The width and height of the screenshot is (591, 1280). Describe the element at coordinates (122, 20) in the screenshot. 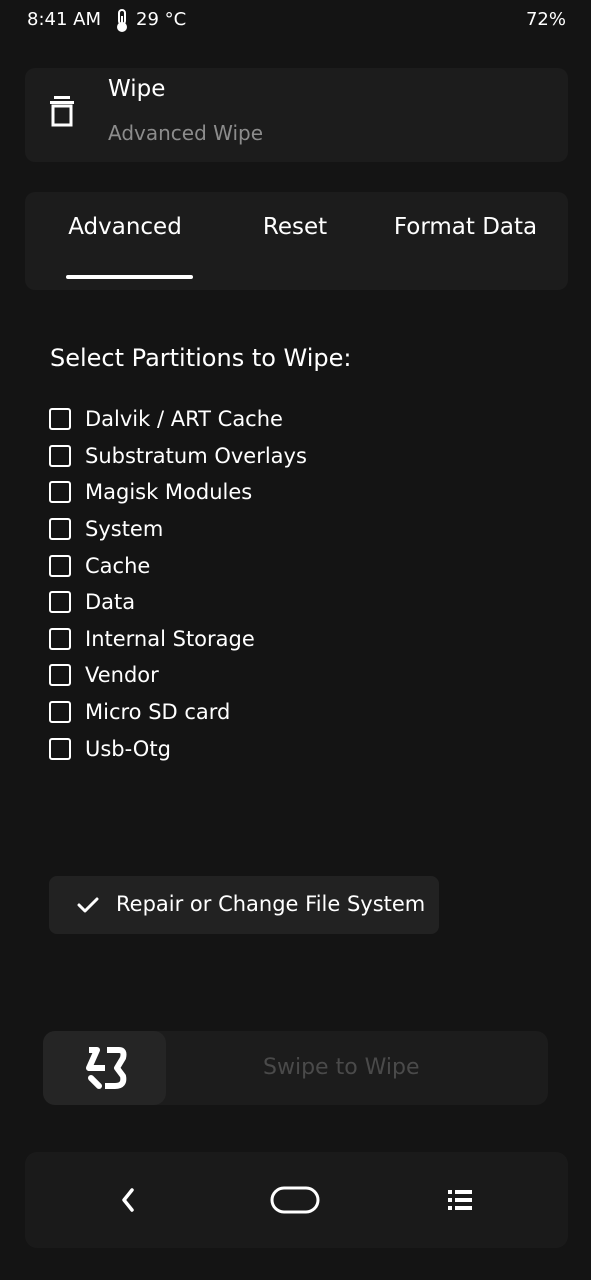

I see `thermometer-icon` at that location.